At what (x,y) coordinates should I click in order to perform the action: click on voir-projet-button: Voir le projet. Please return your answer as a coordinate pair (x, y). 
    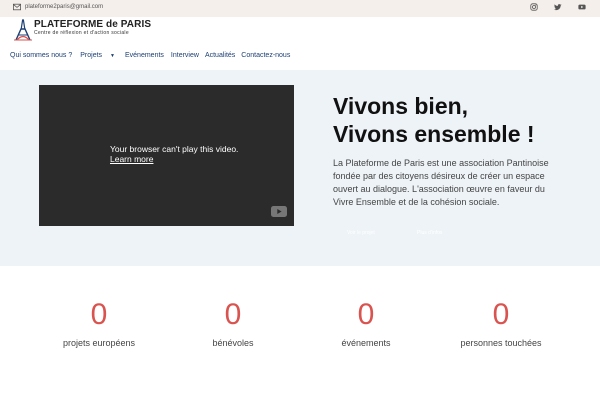
    Looking at the image, I should click on (361, 233).